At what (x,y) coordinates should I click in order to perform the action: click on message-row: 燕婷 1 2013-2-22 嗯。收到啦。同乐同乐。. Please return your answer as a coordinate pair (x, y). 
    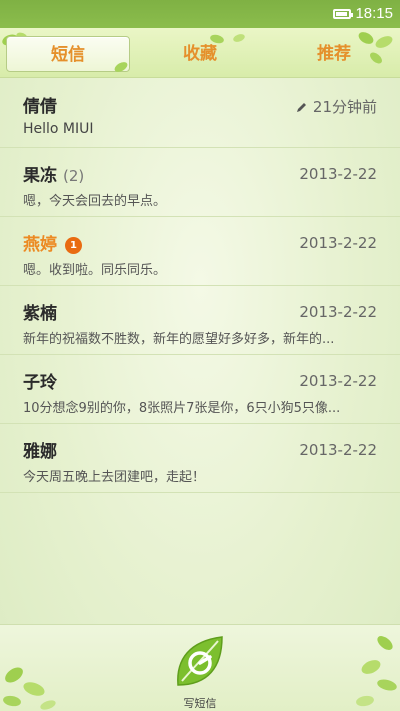
    Looking at the image, I should click on (200, 251).